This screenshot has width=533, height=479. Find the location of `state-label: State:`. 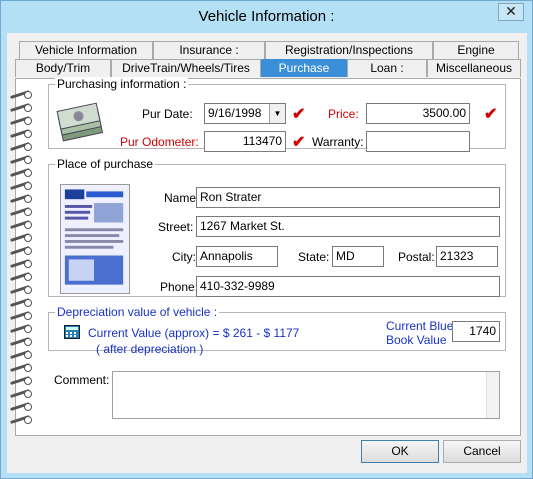

state-label: State: is located at coordinates (314, 257).